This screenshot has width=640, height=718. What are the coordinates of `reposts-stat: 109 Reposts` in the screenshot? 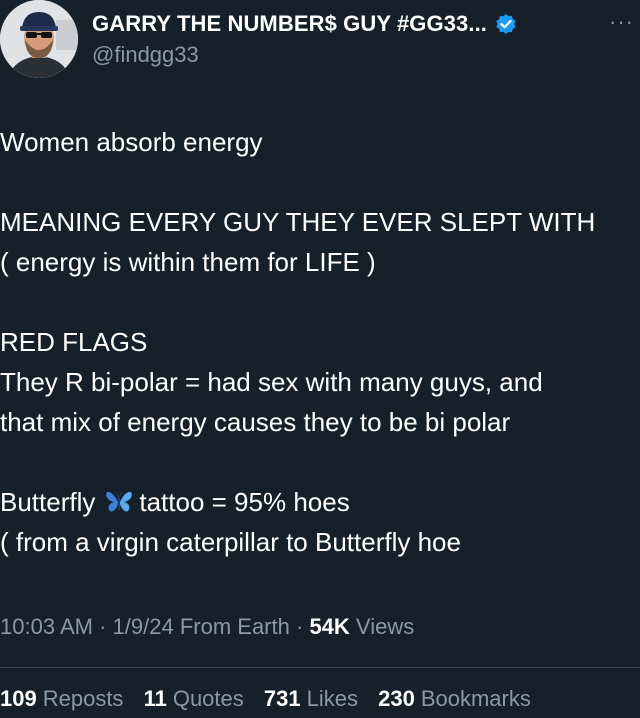 It's located at (61, 698).